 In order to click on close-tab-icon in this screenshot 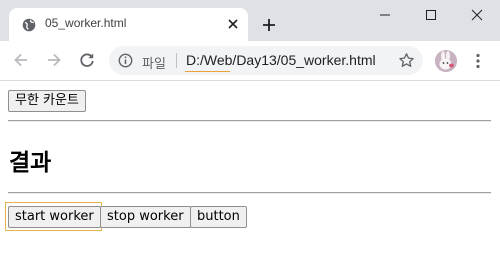, I will do `click(233, 24)`.